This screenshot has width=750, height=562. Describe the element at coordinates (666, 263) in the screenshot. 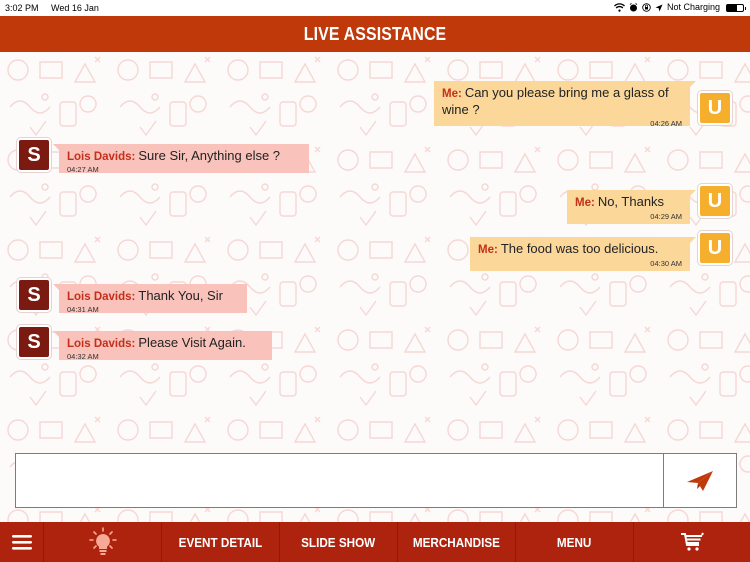

I see `message-time: 04:30 AM` at that location.